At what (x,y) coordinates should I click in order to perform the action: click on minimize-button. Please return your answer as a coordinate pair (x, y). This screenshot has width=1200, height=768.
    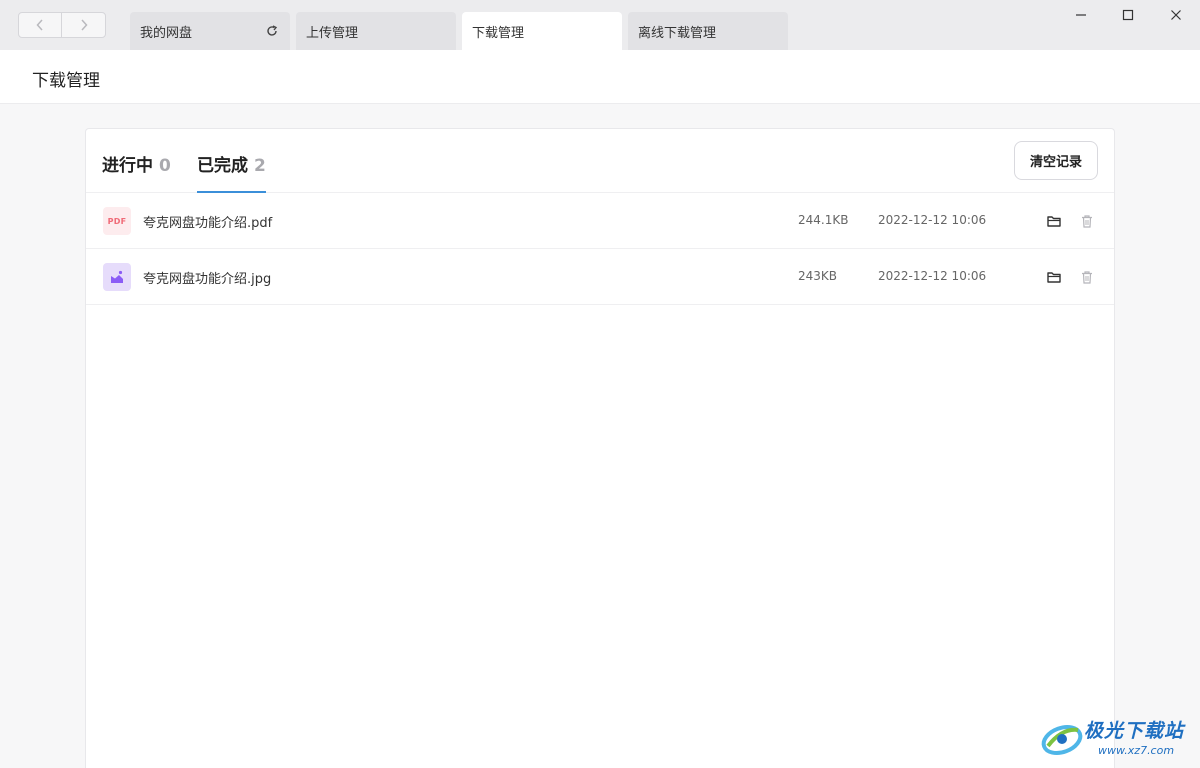
    Looking at the image, I should click on (1081, 15).